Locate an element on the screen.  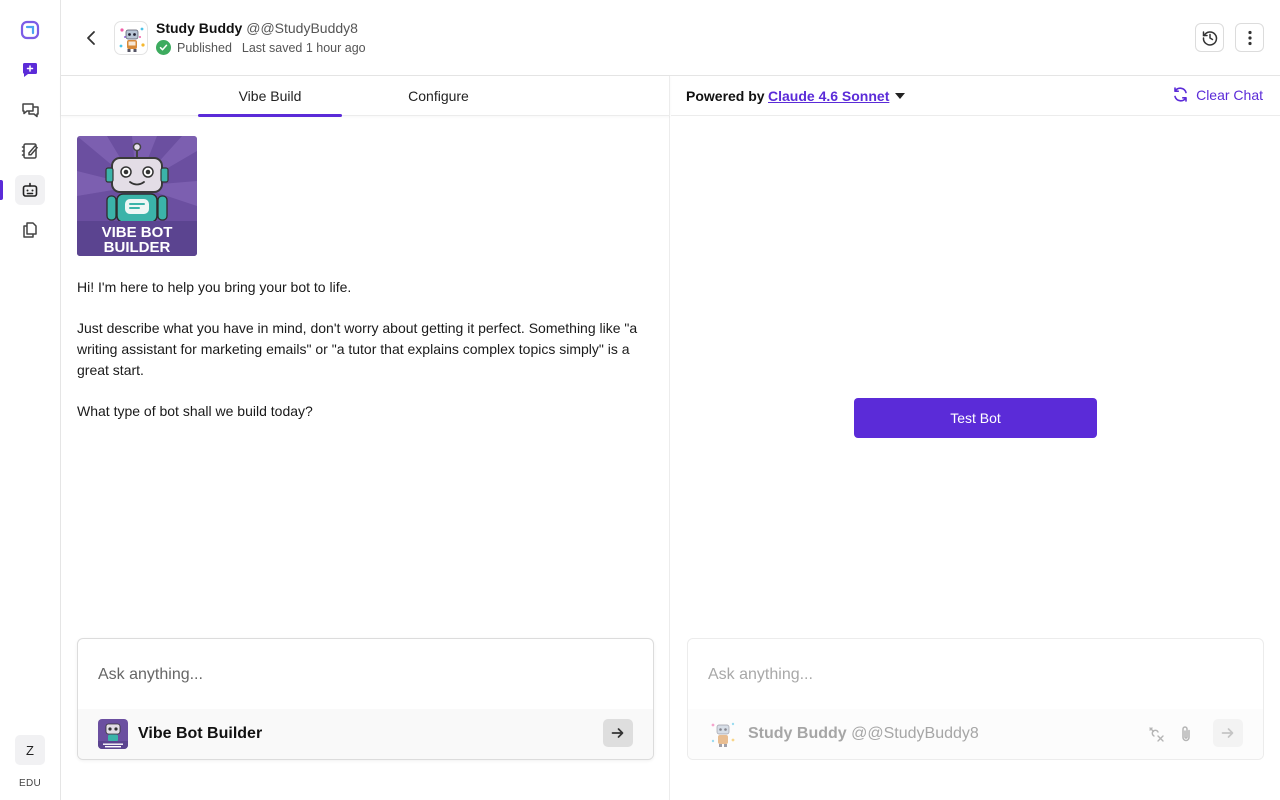
attach-button is located at coordinates (1186, 734).